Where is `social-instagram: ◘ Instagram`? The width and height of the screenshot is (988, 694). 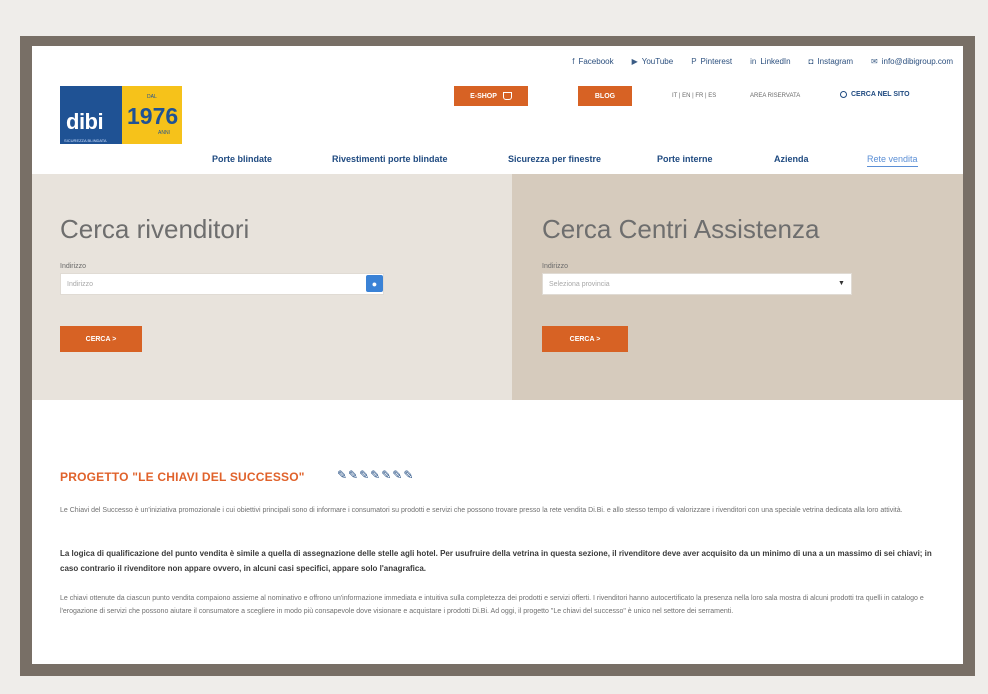 social-instagram: ◘ Instagram is located at coordinates (831, 61).